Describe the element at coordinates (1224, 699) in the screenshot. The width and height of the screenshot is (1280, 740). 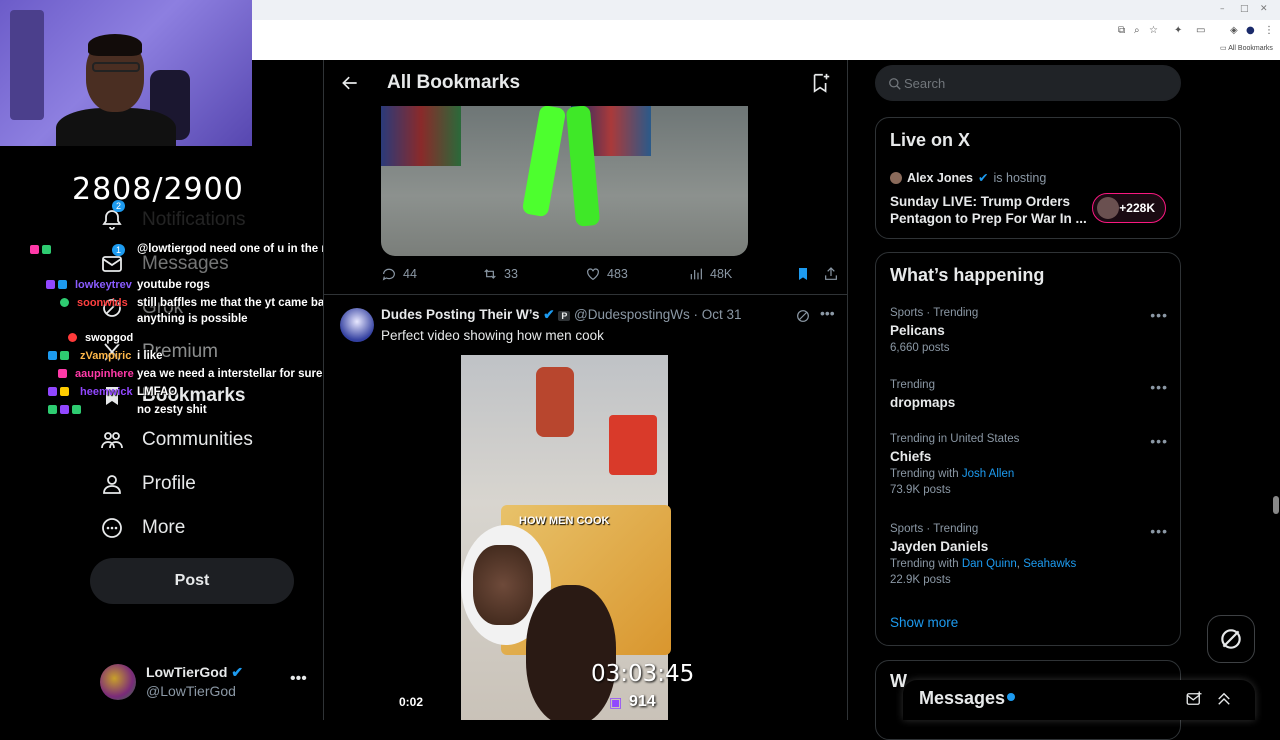
I see `chevrons-up-icon` at that location.